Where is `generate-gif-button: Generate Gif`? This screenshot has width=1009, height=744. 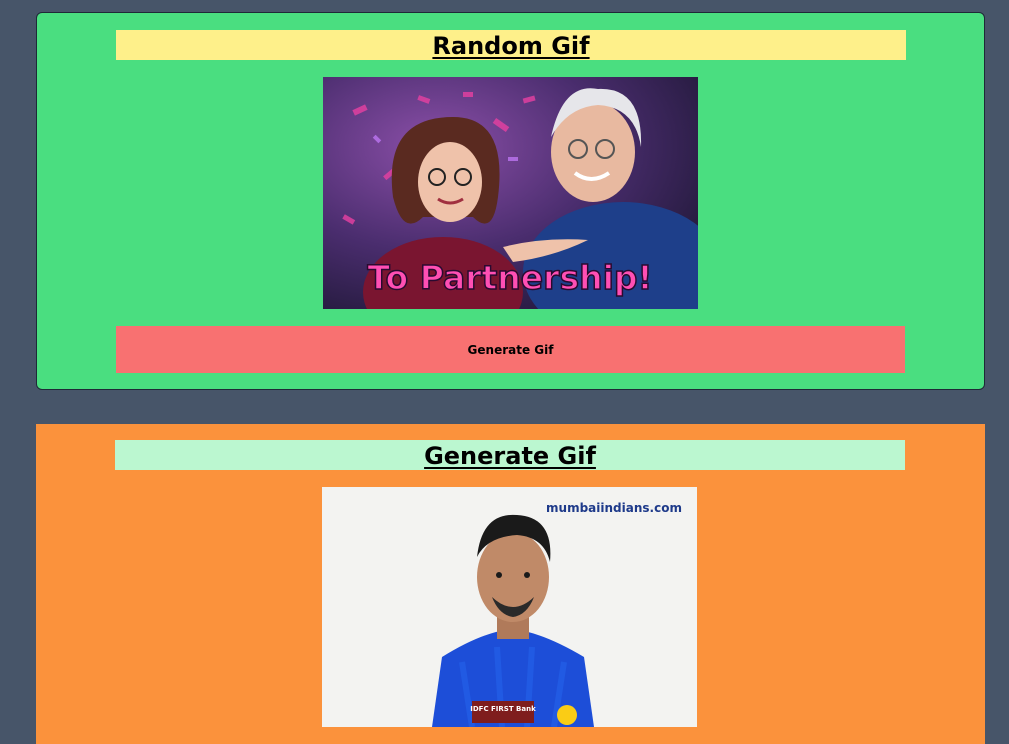
generate-gif-button: Generate Gif is located at coordinates (510, 349).